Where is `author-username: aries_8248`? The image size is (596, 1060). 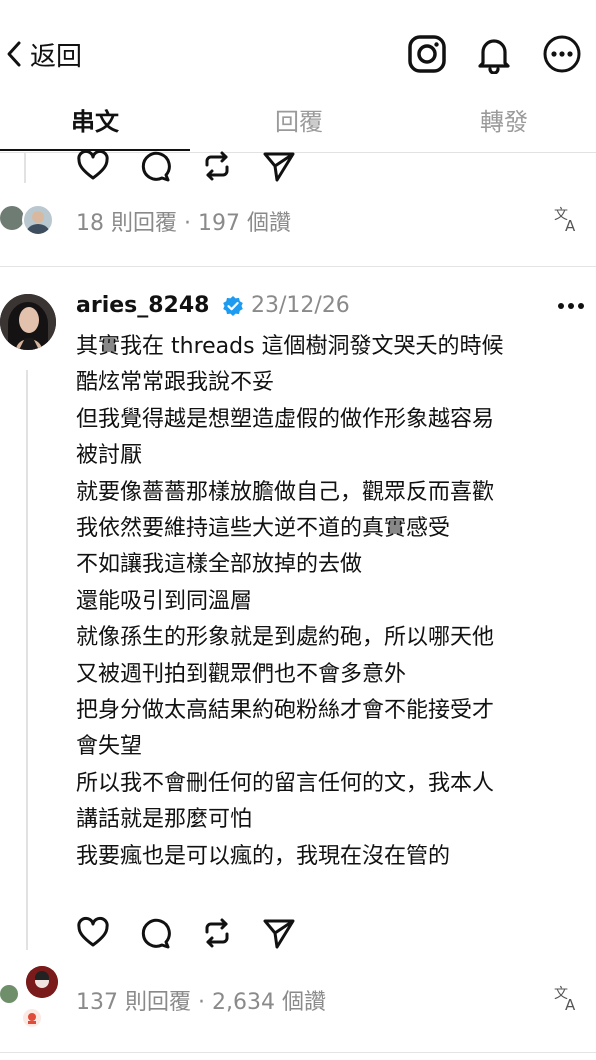
author-username: aries_8248 is located at coordinates (142, 305).